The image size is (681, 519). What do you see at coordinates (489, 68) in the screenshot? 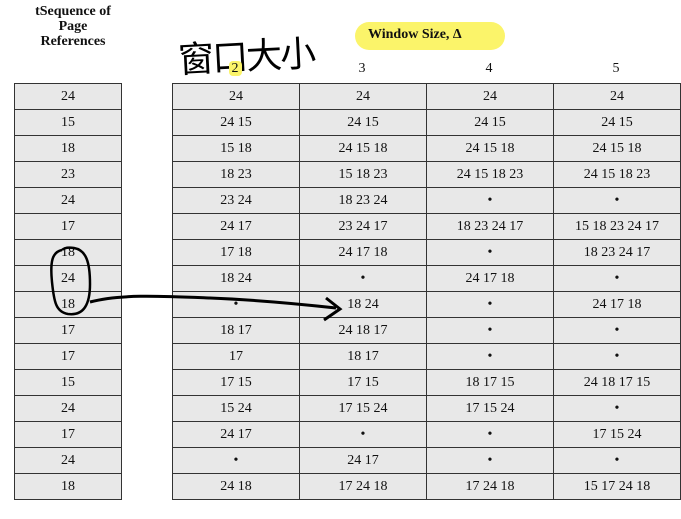
I see `window-size-header-4: 4` at bounding box center [489, 68].